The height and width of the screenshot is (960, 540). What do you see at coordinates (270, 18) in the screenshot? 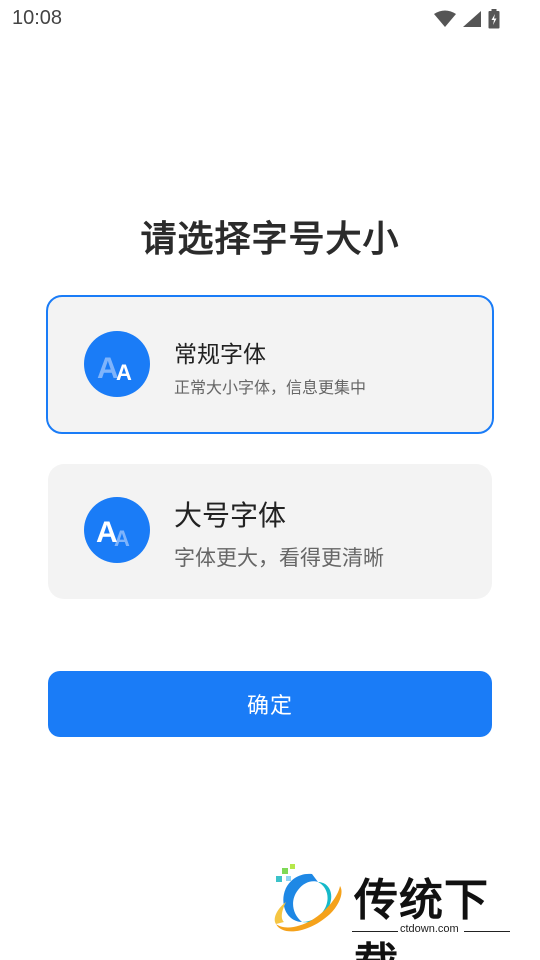
I see `status-bar: 10:08` at bounding box center [270, 18].